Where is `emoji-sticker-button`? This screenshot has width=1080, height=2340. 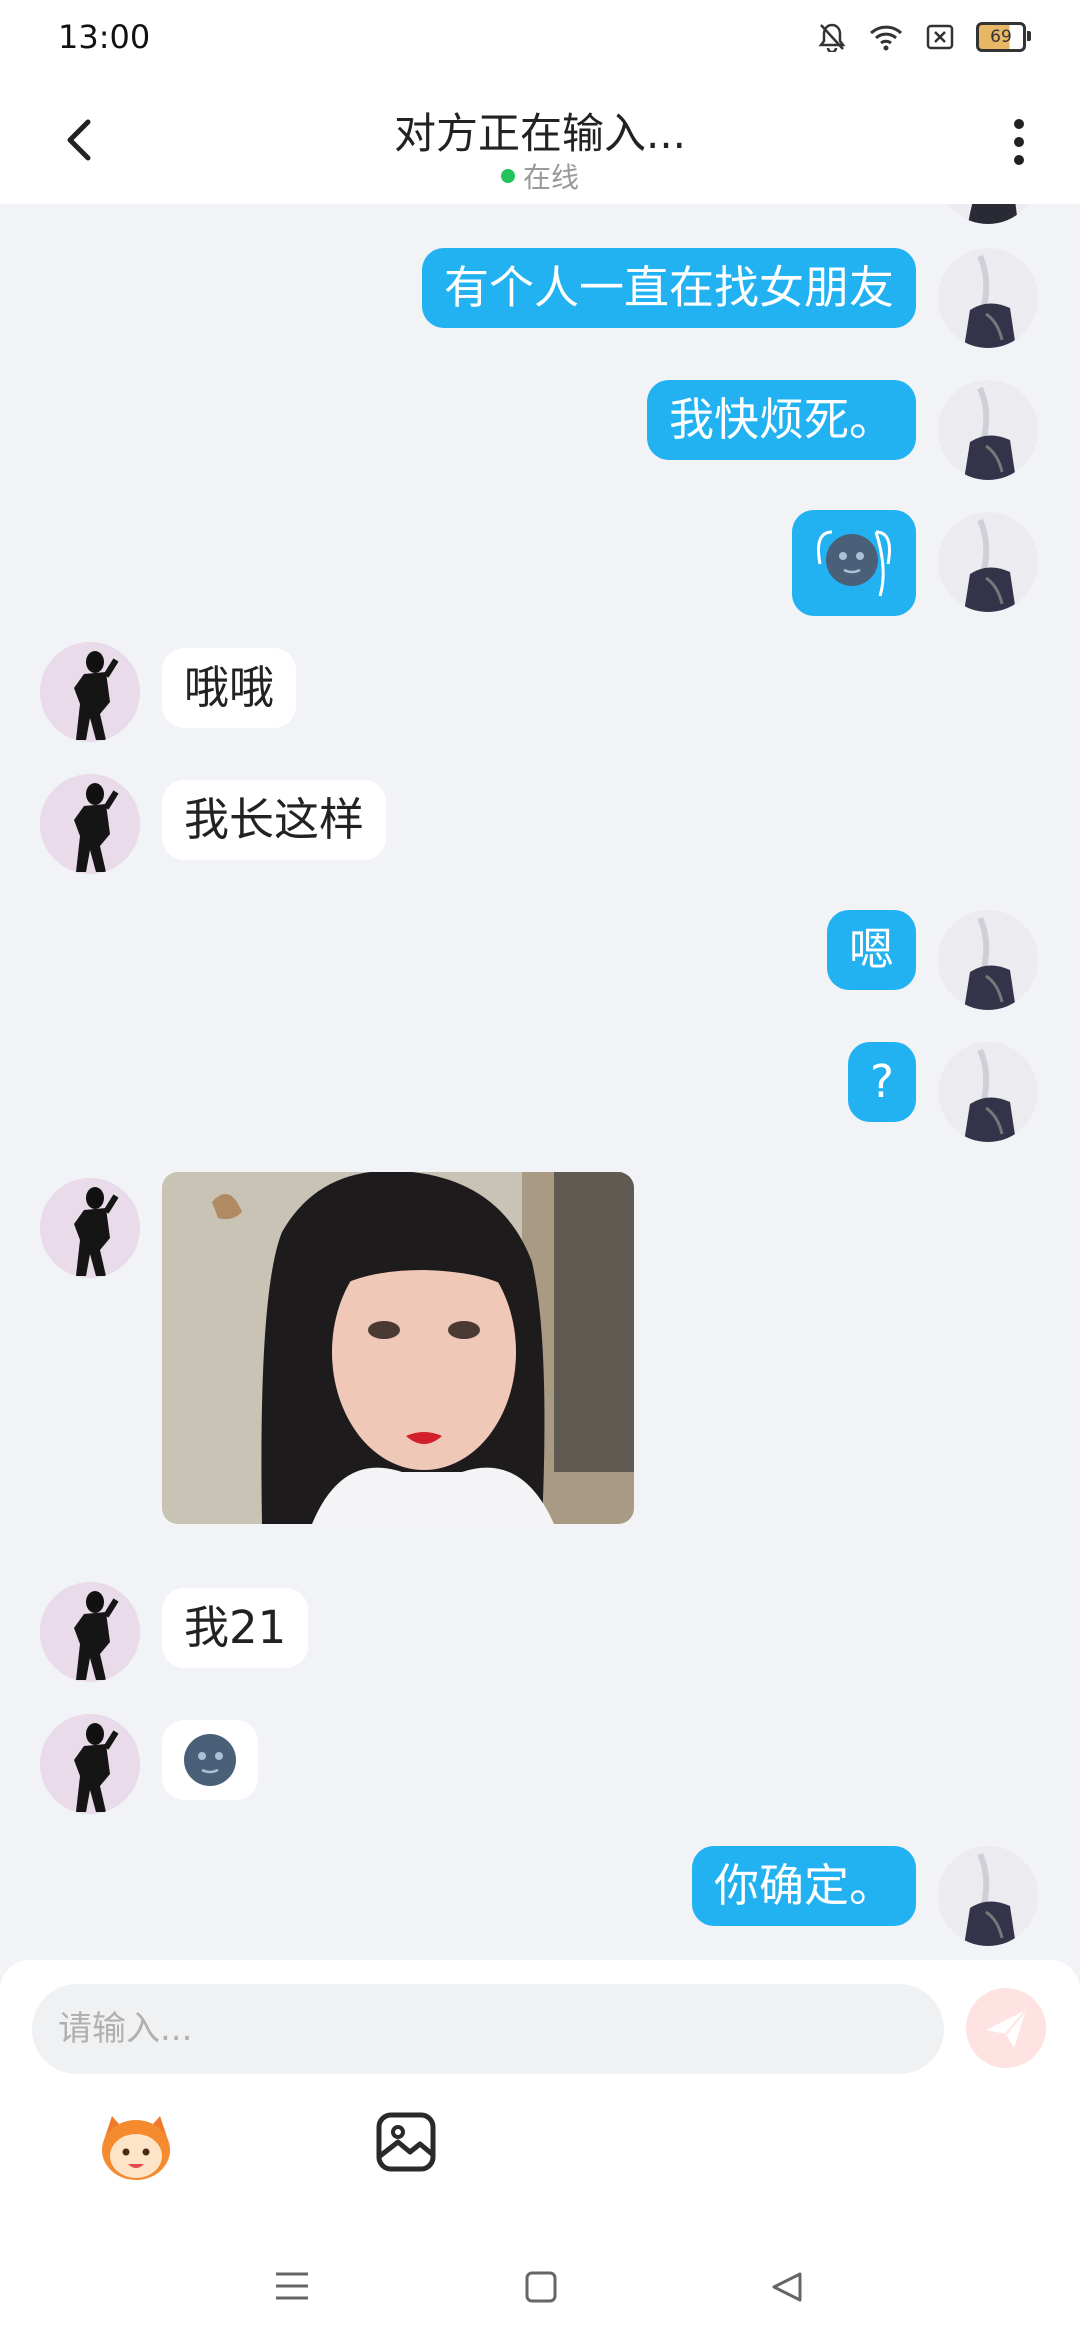
emoji-sticker-button is located at coordinates (136, 2147).